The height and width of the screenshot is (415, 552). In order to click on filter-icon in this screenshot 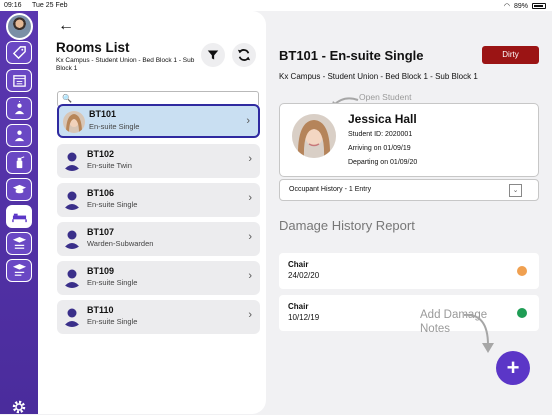, I will do `click(213, 55)`.